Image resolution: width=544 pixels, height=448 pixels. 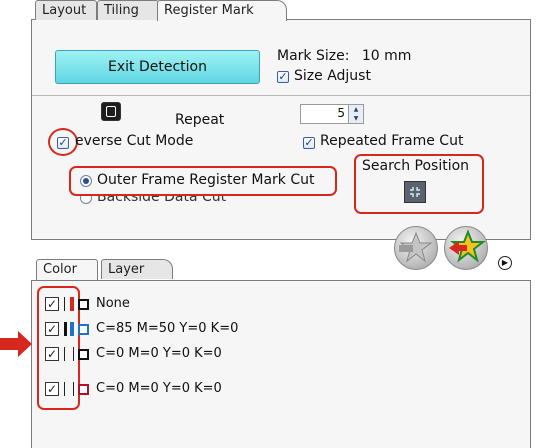 What do you see at coordinates (52, 354) in the screenshot?
I see `row-white-checkbox: ✓` at bounding box center [52, 354].